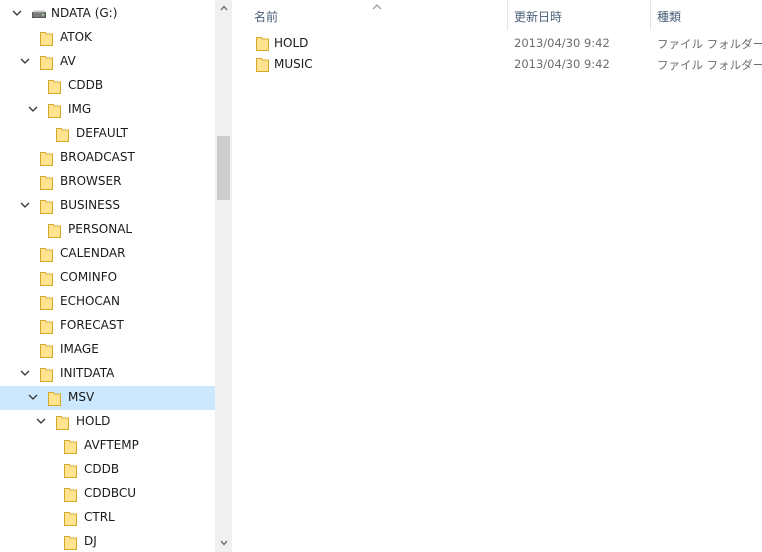 The image size is (762, 552). I want to click on tree-item-label: CDDBCU, so click(110, 493).